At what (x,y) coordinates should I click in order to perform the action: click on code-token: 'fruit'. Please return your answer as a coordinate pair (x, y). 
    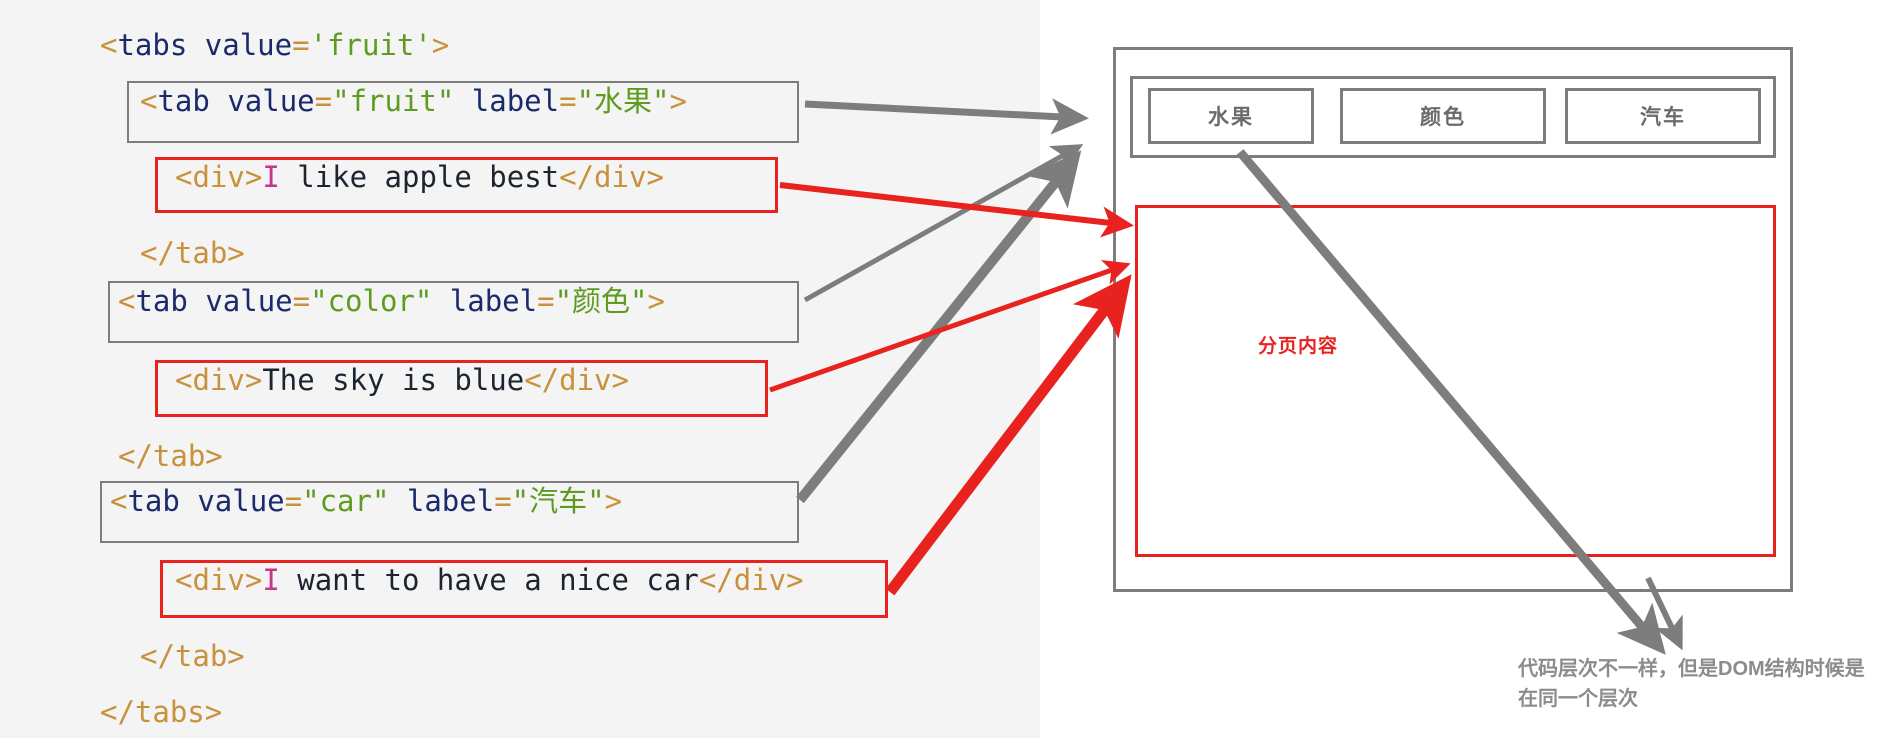
    Looking at the image, I should click on (370, 45).